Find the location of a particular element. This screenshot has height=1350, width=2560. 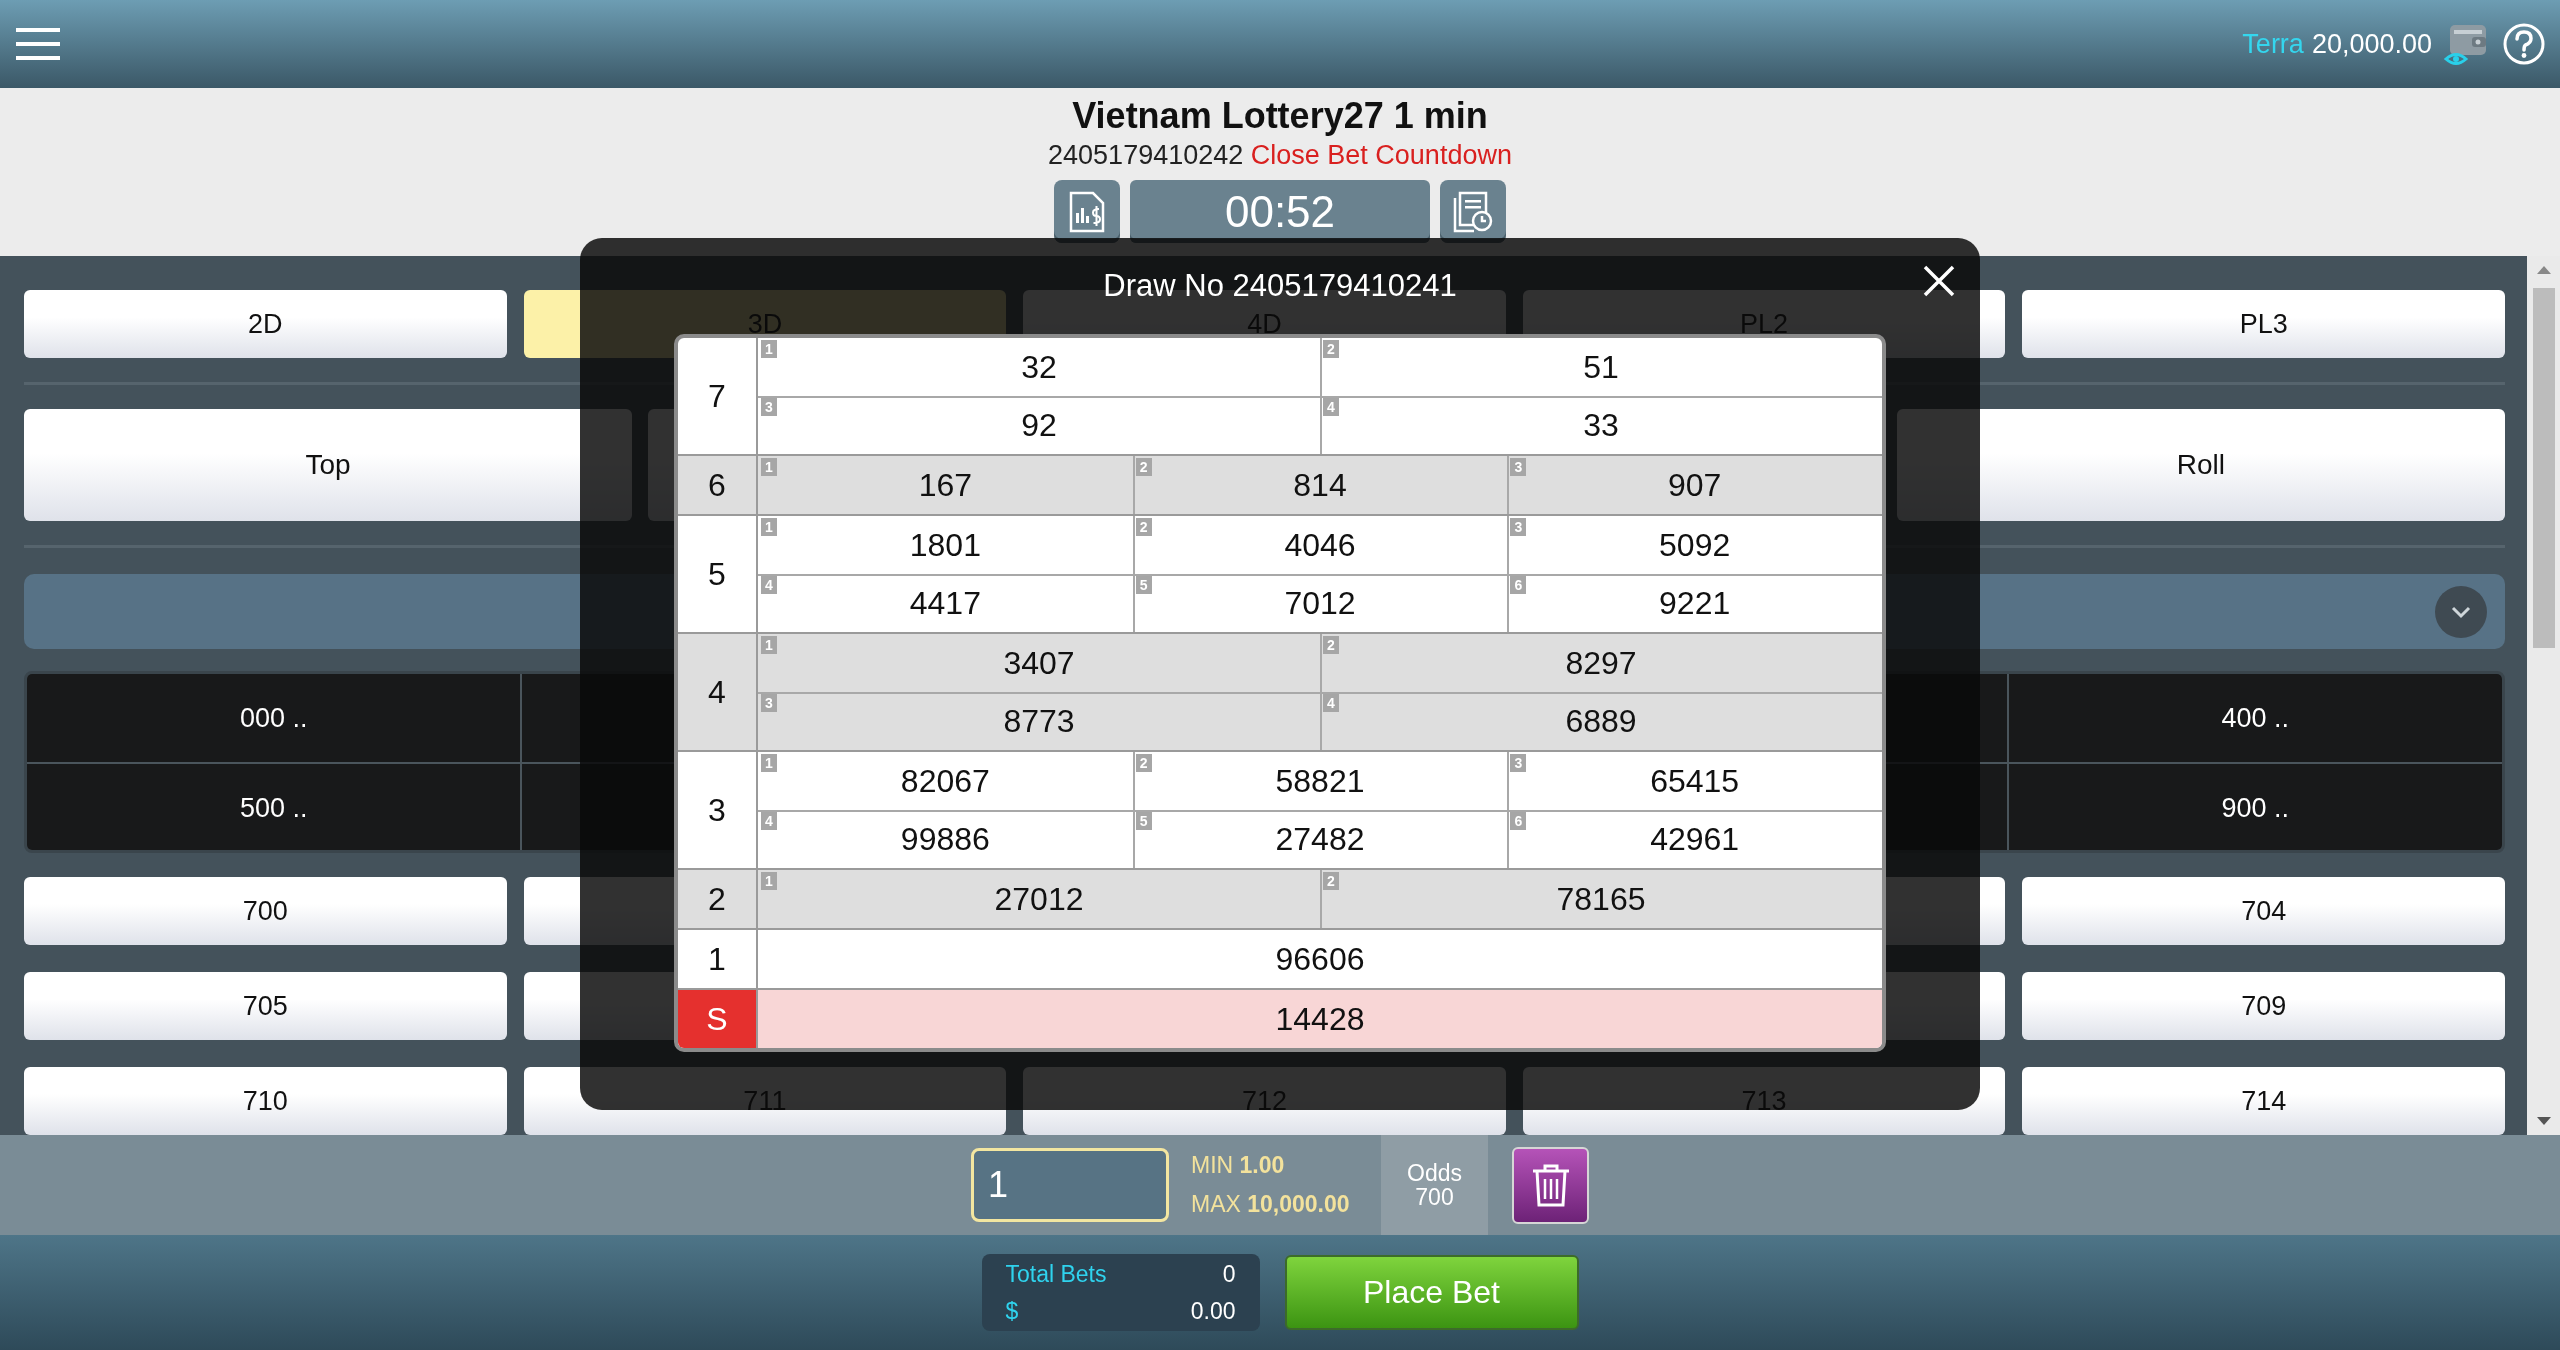

result-number: 8297 is located at coordinates (1601, 663).